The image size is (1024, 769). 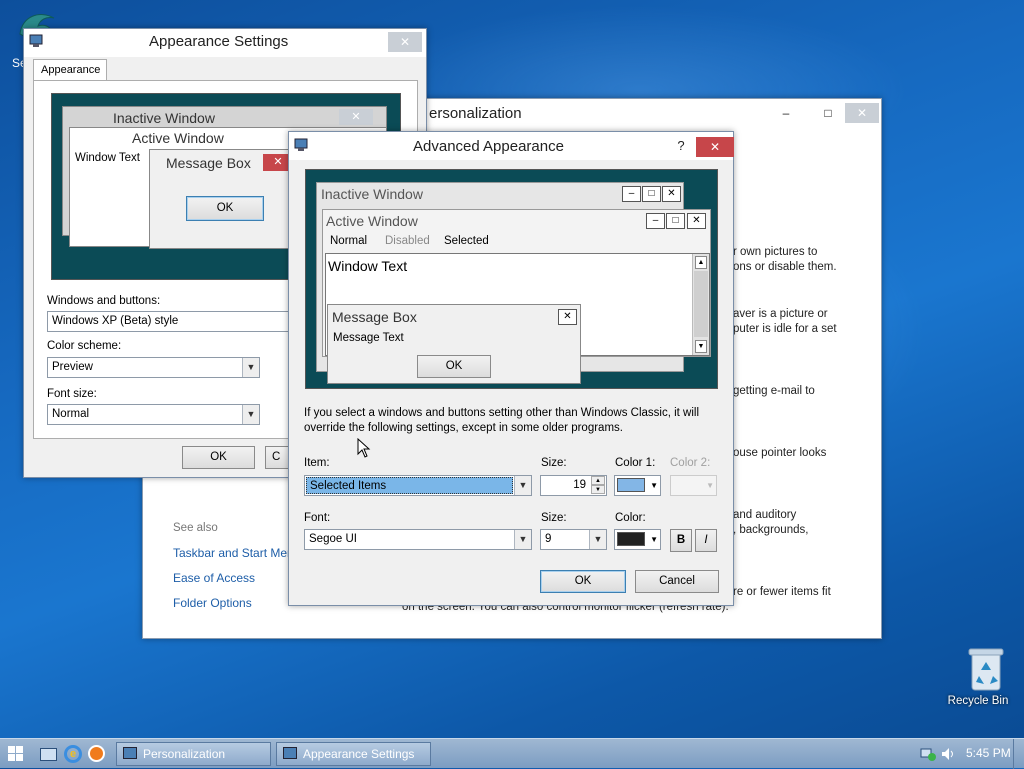 I want to click on font-size-label: Size:, so click(x=554, y=518).